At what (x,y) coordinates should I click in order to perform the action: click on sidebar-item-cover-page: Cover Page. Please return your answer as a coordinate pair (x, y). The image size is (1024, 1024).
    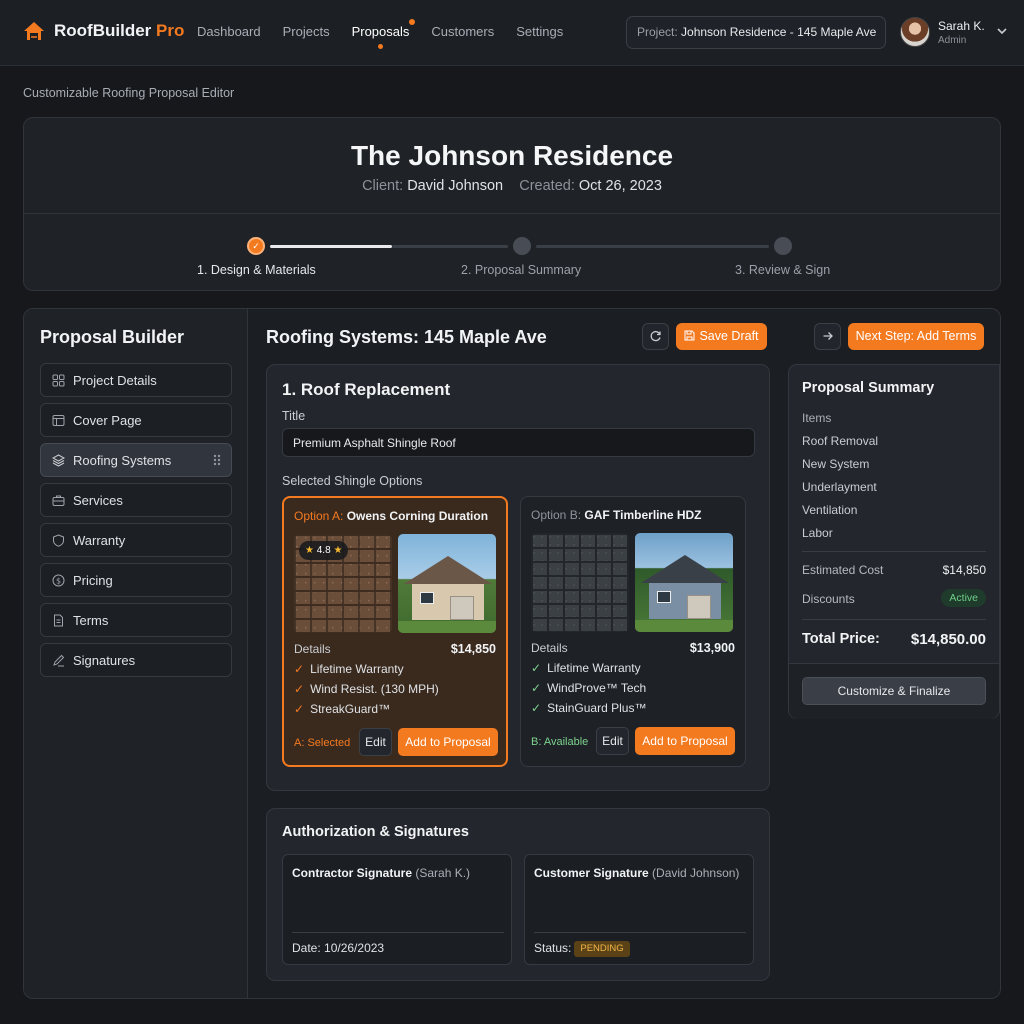
    Looking at the image, I should click on (136, 420).